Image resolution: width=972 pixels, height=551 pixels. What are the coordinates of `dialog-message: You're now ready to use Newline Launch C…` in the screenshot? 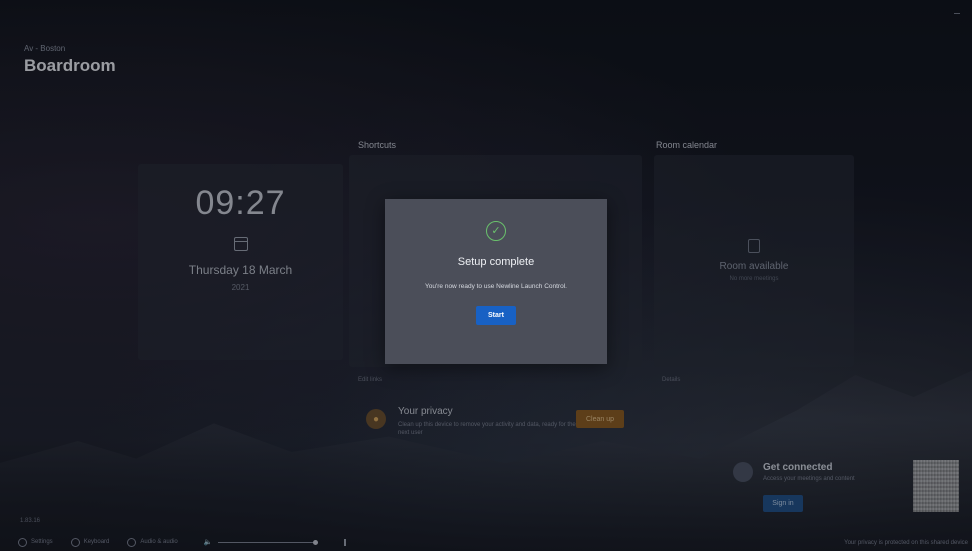 It's located at (496, 286).